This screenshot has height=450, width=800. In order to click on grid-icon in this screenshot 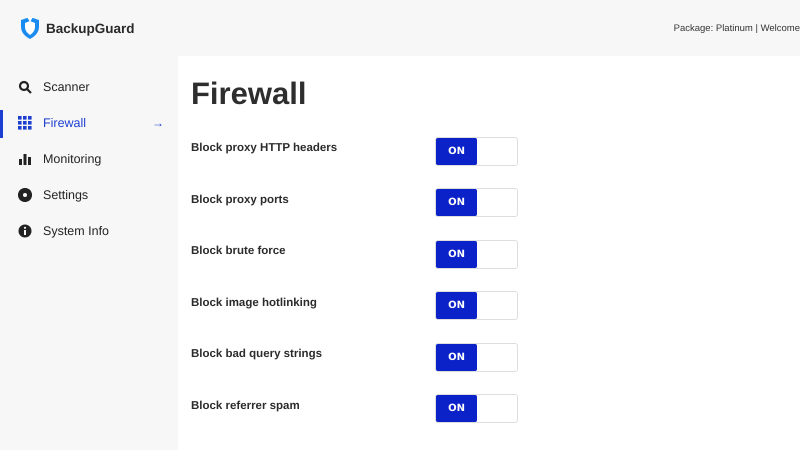, I will do `click(25, 123)`.